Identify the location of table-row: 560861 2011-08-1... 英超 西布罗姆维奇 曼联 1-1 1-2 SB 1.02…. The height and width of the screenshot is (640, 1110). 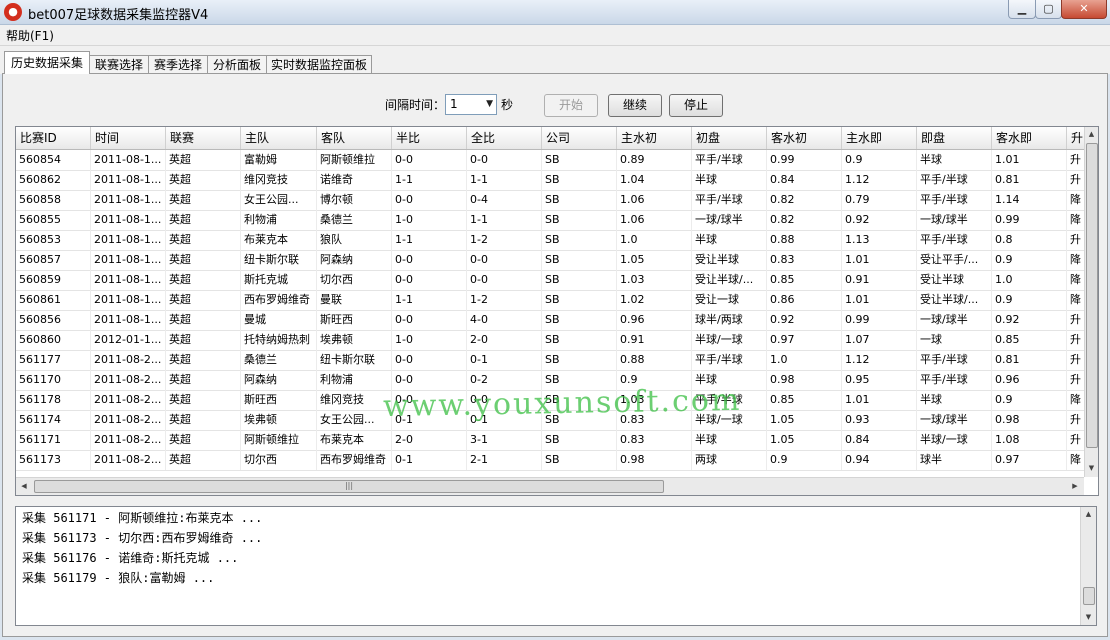
(550, 300).